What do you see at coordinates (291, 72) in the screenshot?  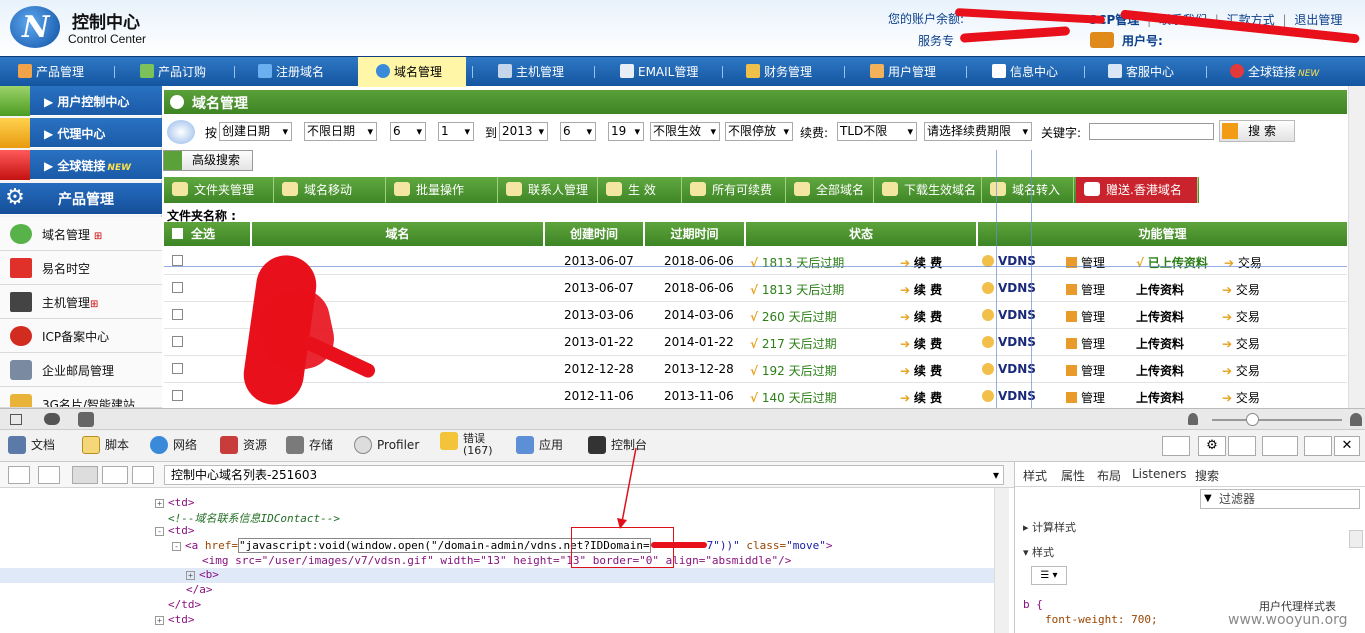 I see `nav-register: 注册域名` at bounding box center [291, 72].